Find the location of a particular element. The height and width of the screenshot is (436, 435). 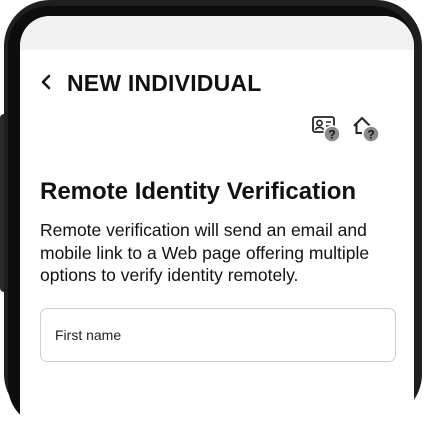

section-title: Remote Identity Verification is located at coordinates (198, 191).